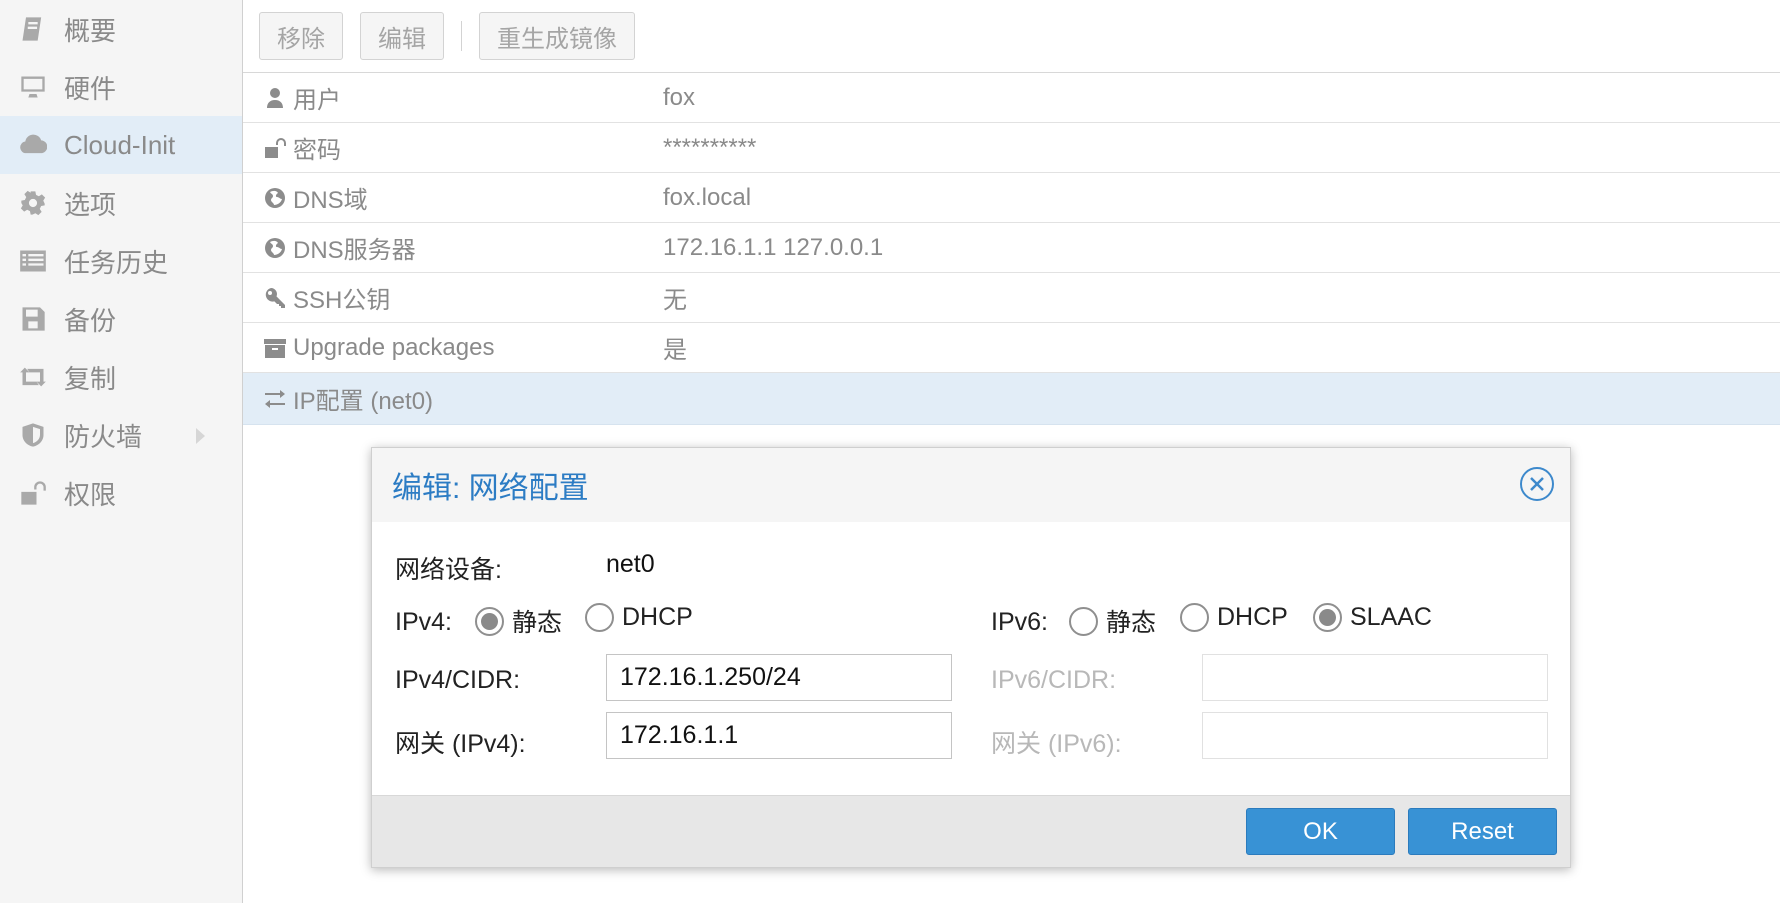  Describe the element at coordinates (103, 436) in the screenshot. I see `sidebar-item-label: 防火墙` at that location.